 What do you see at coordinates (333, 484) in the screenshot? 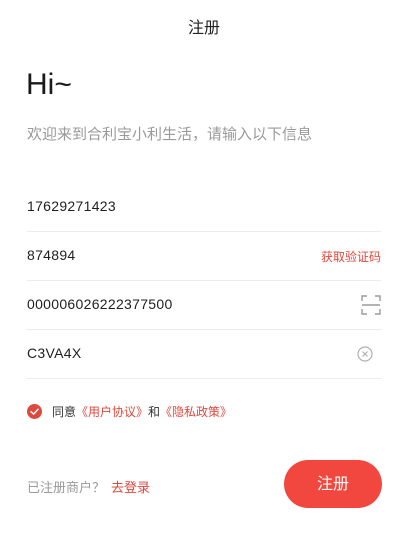
I see `register-button: 注册` at bounding box center [333, 484].